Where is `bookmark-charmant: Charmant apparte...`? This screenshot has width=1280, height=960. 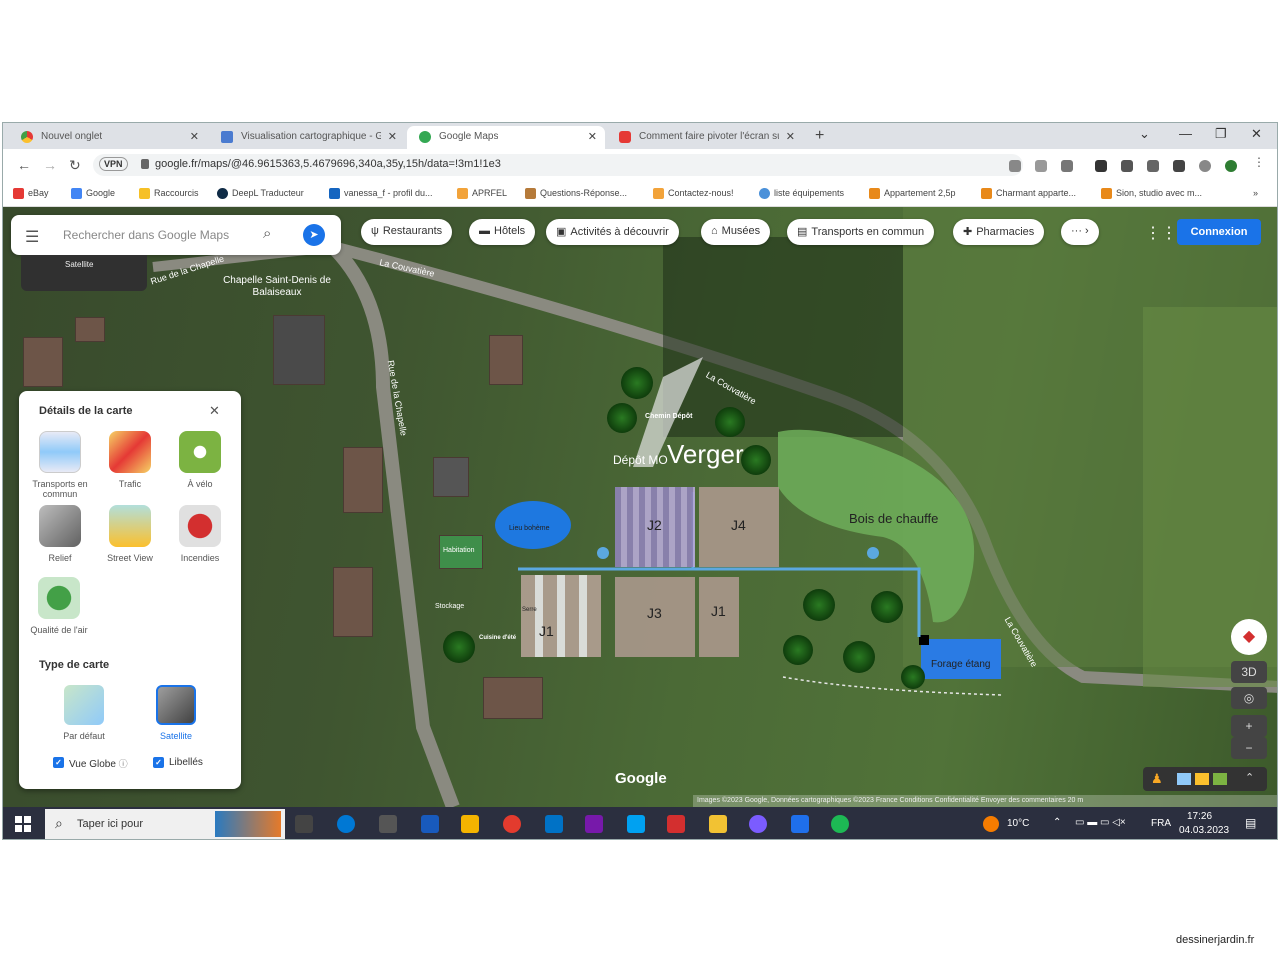
bookmark-charmant: Charmant apparte... is located at coordinates (1028, 193).